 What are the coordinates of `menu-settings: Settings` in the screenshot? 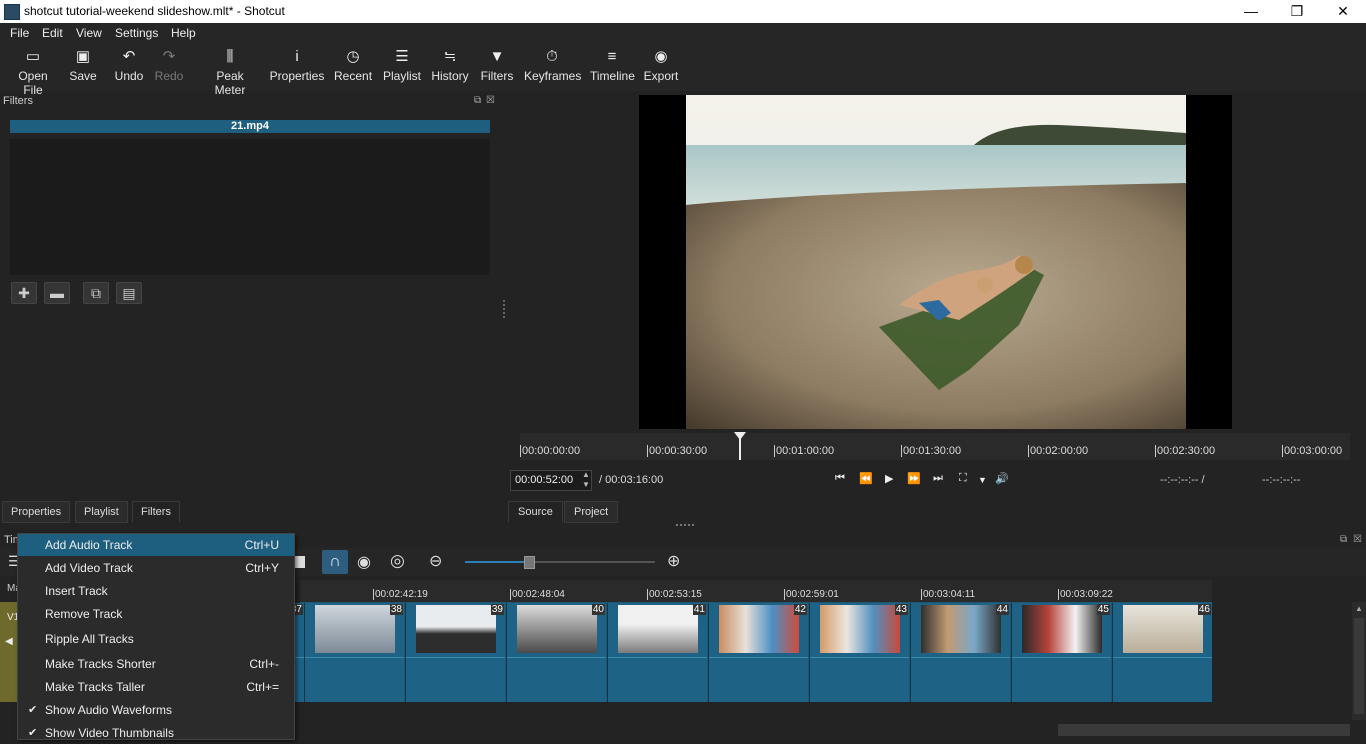 It's located at (136, 33).